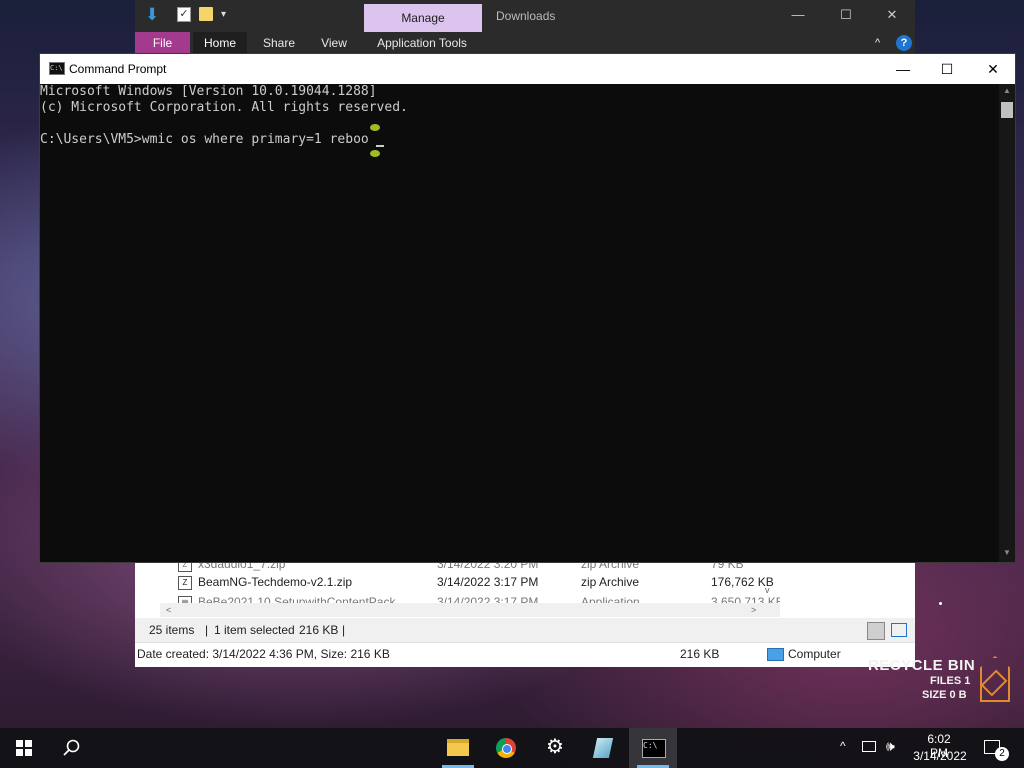 The height and width of the screenshot is (768, 1024). I want to click on explorer-window-title: Downloads, so click(526, 16).